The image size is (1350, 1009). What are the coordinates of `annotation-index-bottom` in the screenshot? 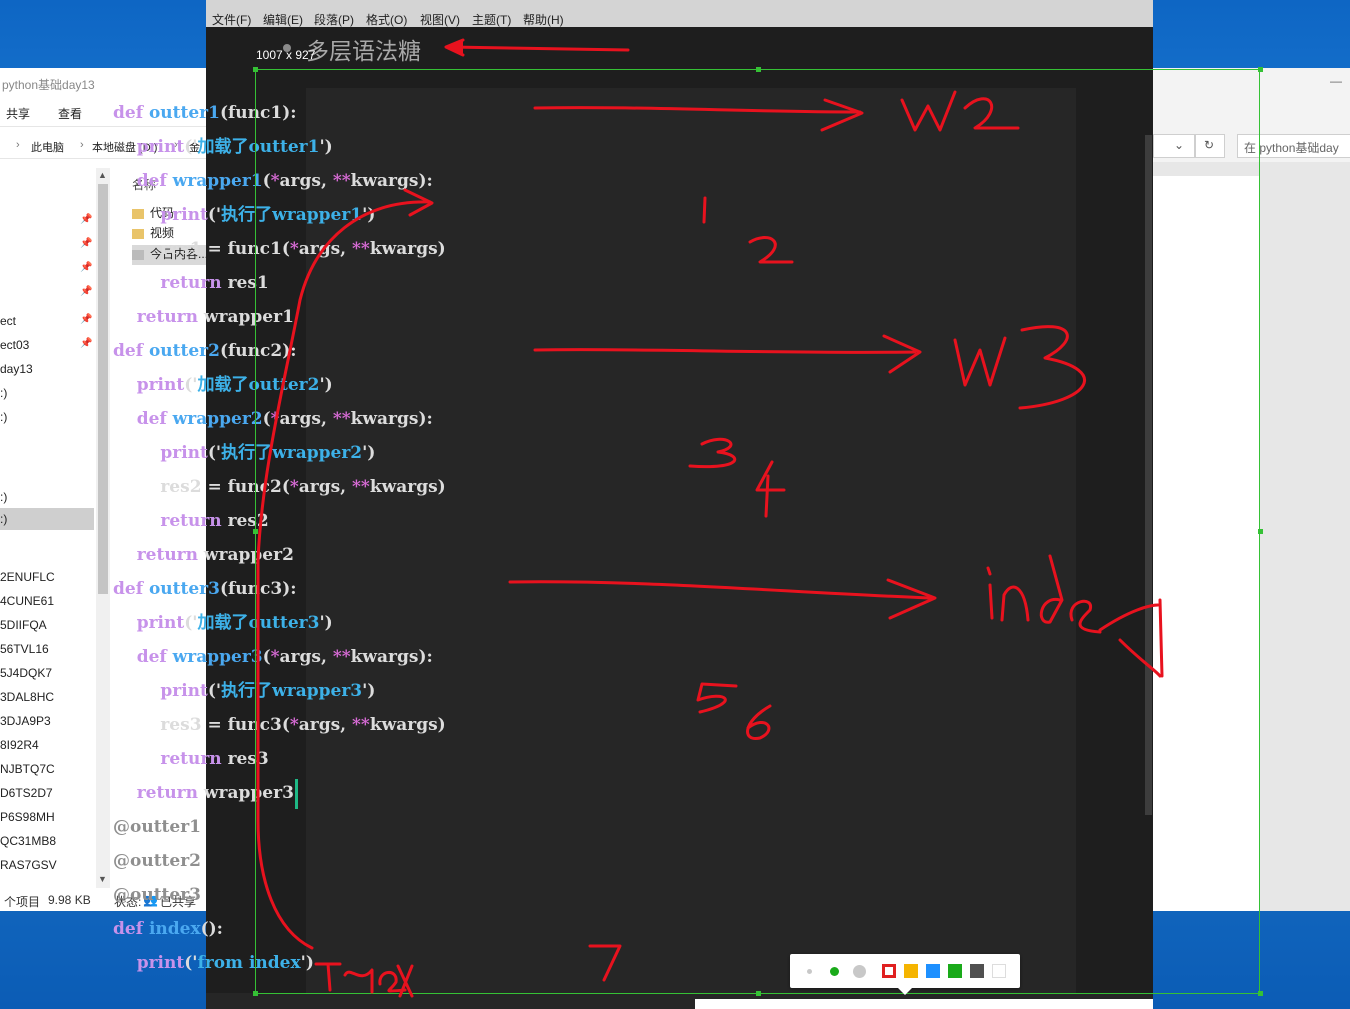 It's located at (364, 980).